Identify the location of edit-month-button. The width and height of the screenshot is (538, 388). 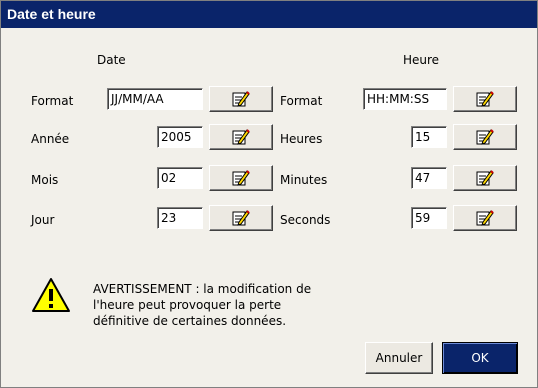
(241, 178).